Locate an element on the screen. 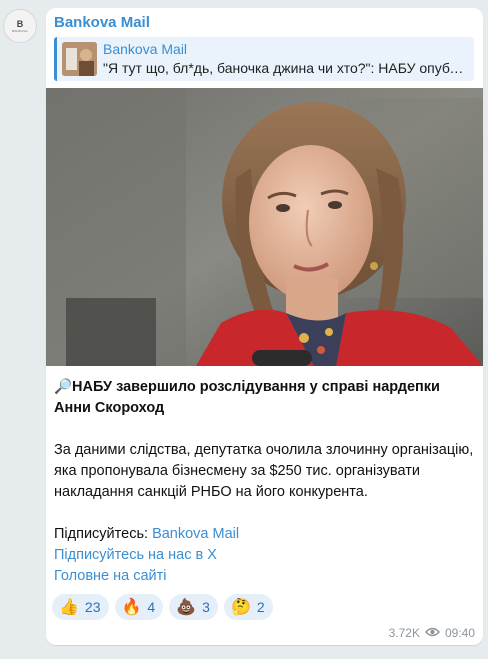  reaction-thinking: 🤔 2 is located at coordinates (248, 607).